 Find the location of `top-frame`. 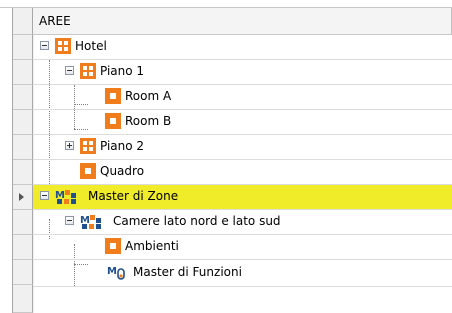

top-frame is located at coordinates (226, 4).